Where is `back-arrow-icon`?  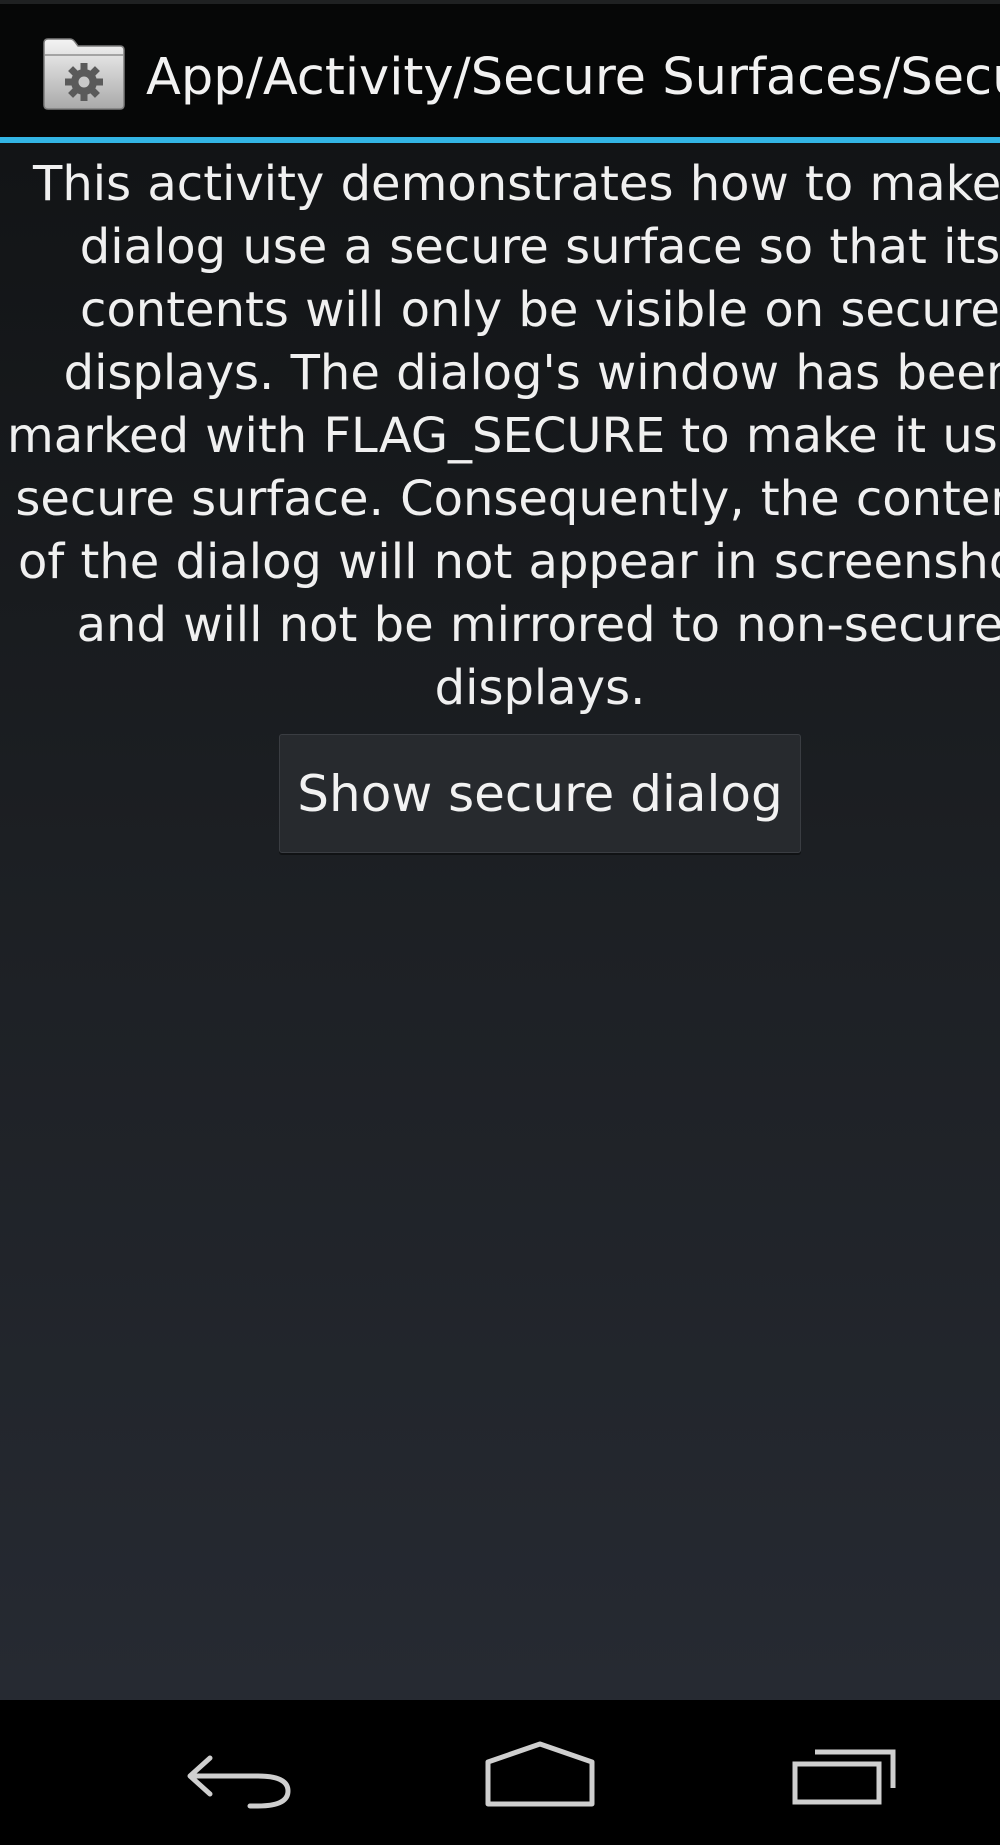
back-arrow-icon is located at coordinates (240, 1775).